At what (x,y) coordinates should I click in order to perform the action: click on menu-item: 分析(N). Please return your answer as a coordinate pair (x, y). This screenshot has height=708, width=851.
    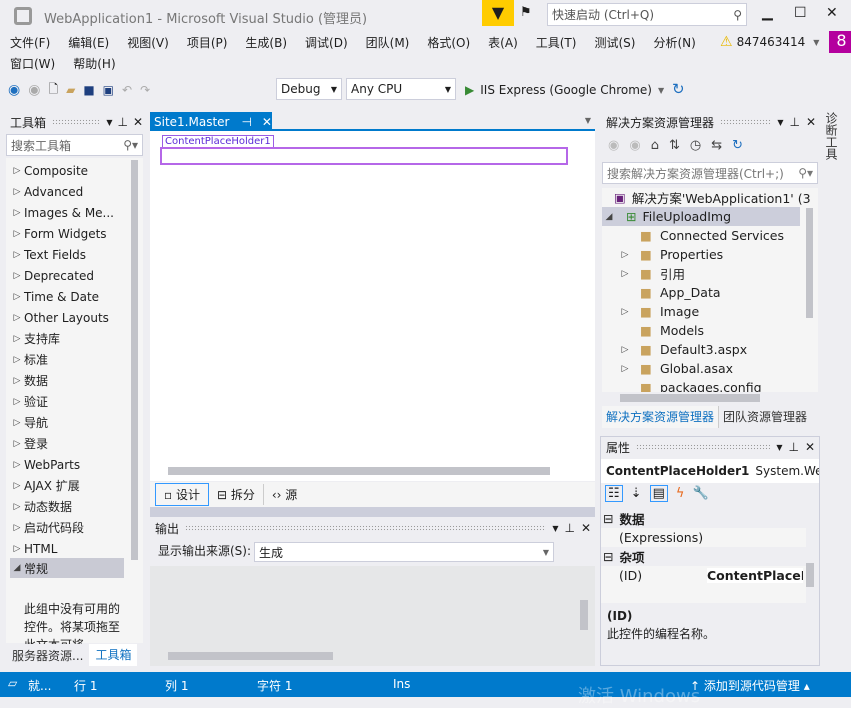
    Looking at the image, I should click on (674, 42).